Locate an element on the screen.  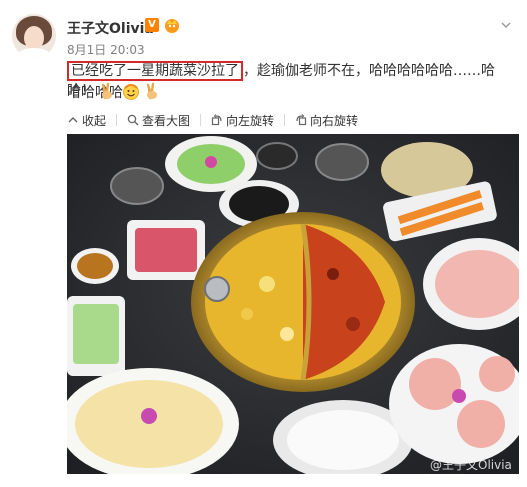
post-timestamp: 8月1日 20:03 is located at coordinates (106, 49).